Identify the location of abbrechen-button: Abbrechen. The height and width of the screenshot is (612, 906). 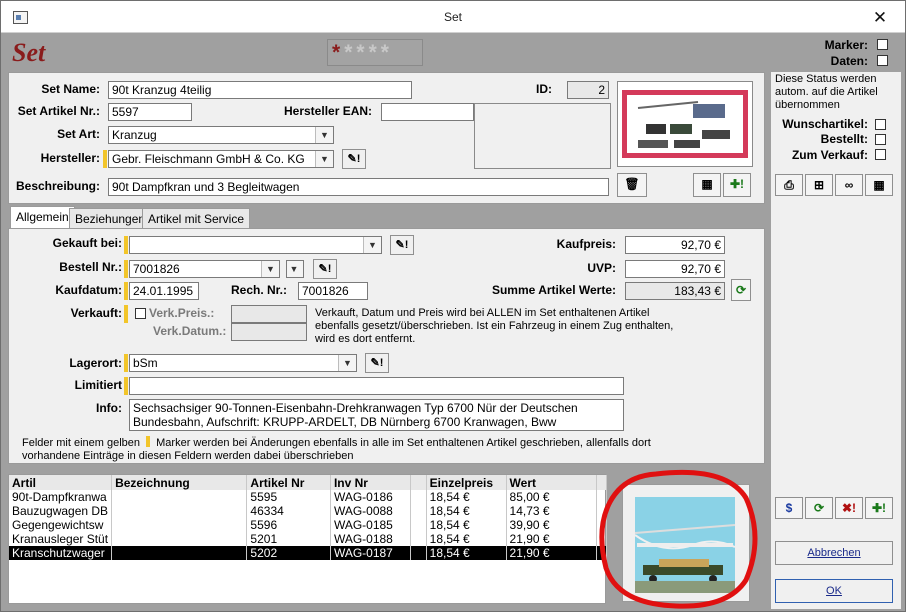
(834, 553).